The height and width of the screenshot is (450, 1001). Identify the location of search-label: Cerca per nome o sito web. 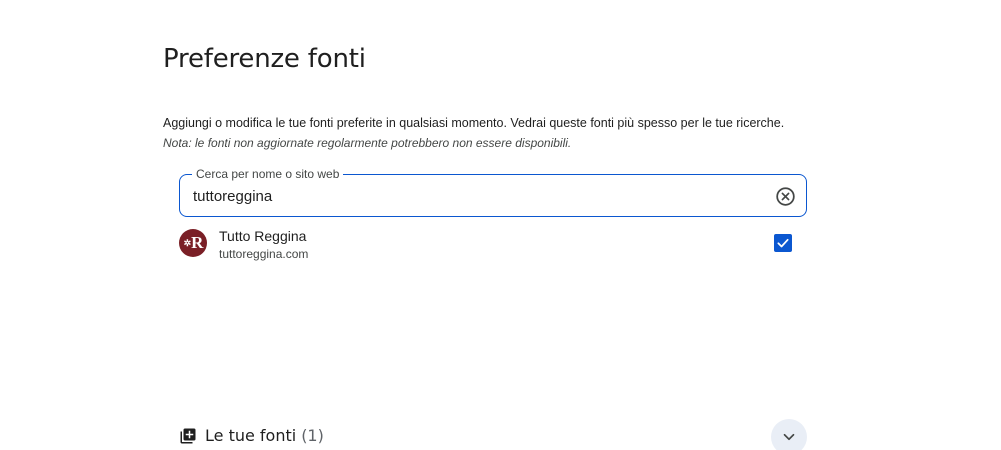
(268, 174).